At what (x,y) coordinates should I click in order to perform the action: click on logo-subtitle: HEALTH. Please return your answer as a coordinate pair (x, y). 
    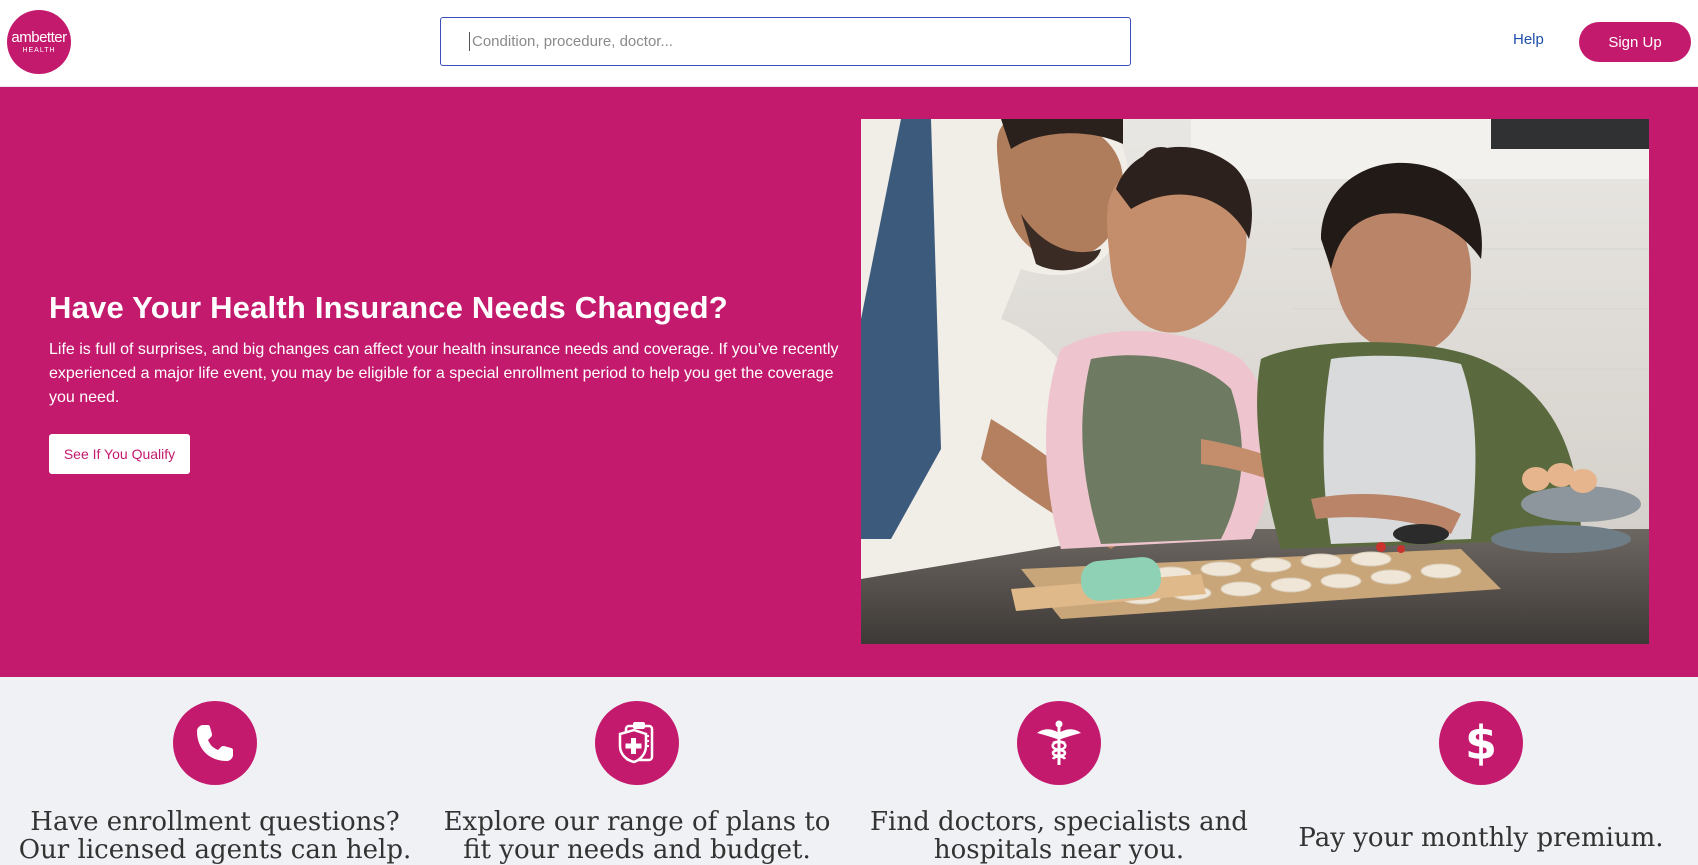
    Looking at the image, I should click on (39, 50).